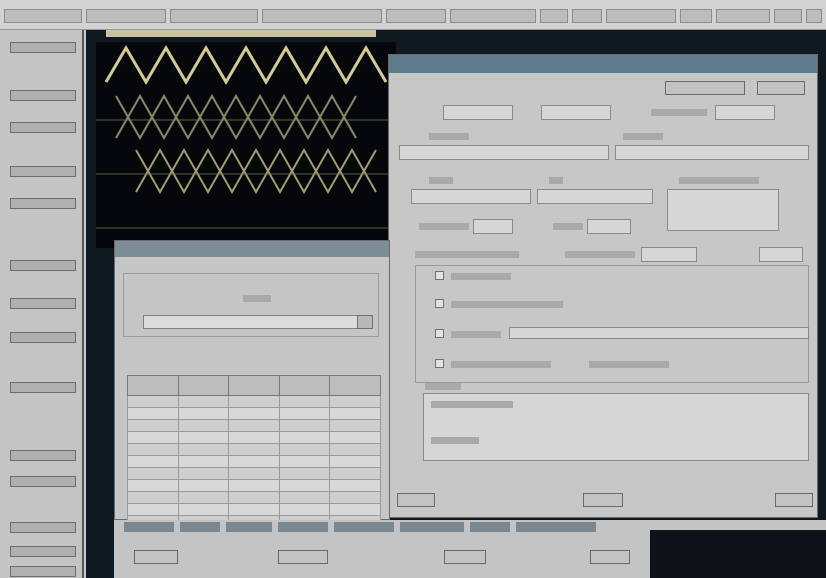 The image size is (826, 578). What do you see at coordinates (246, 137) in the screenshot?
I see `waveform-graphic` at bounding box center [246, 137].